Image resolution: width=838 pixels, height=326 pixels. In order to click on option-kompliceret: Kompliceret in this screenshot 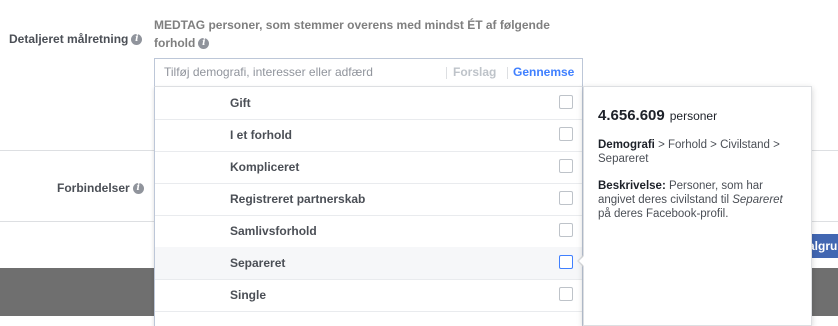, I will do `click(368, 167)`.